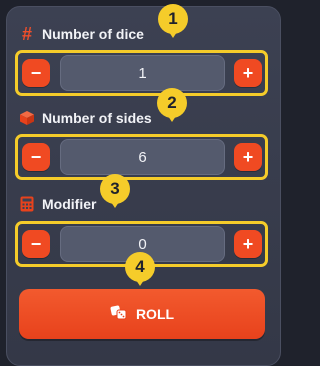 The width and height of the screenshot is (320, 366). I want to click on modifier-label: Modifier, so click(57, 204).